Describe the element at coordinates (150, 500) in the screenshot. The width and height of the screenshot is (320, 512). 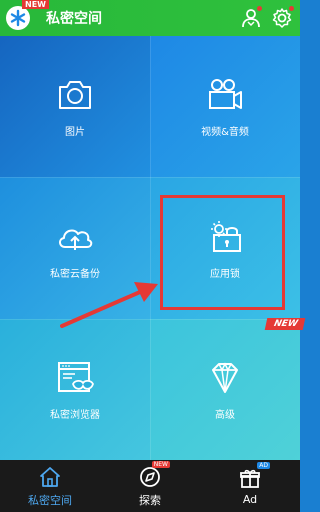
I see `nav-label: 探索` at that location.